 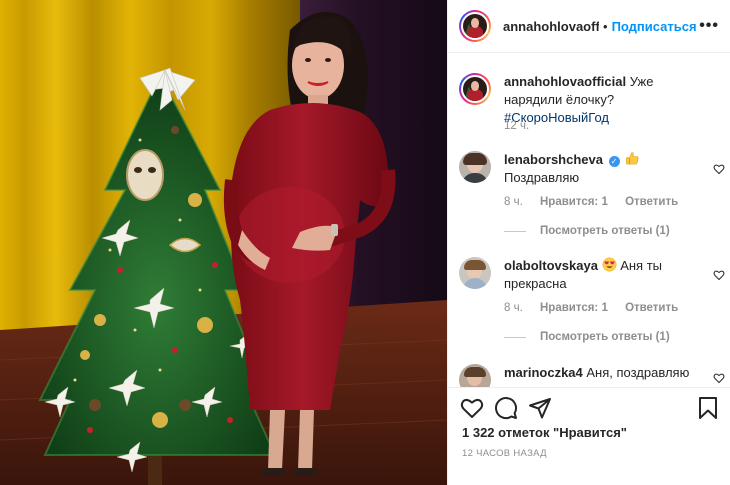 What do you see at coordinates (604, 275) in the screenshot?
I see `comment-body: olaboltovskaya Аня ты прекрасна` at bounding box center [604, 275].